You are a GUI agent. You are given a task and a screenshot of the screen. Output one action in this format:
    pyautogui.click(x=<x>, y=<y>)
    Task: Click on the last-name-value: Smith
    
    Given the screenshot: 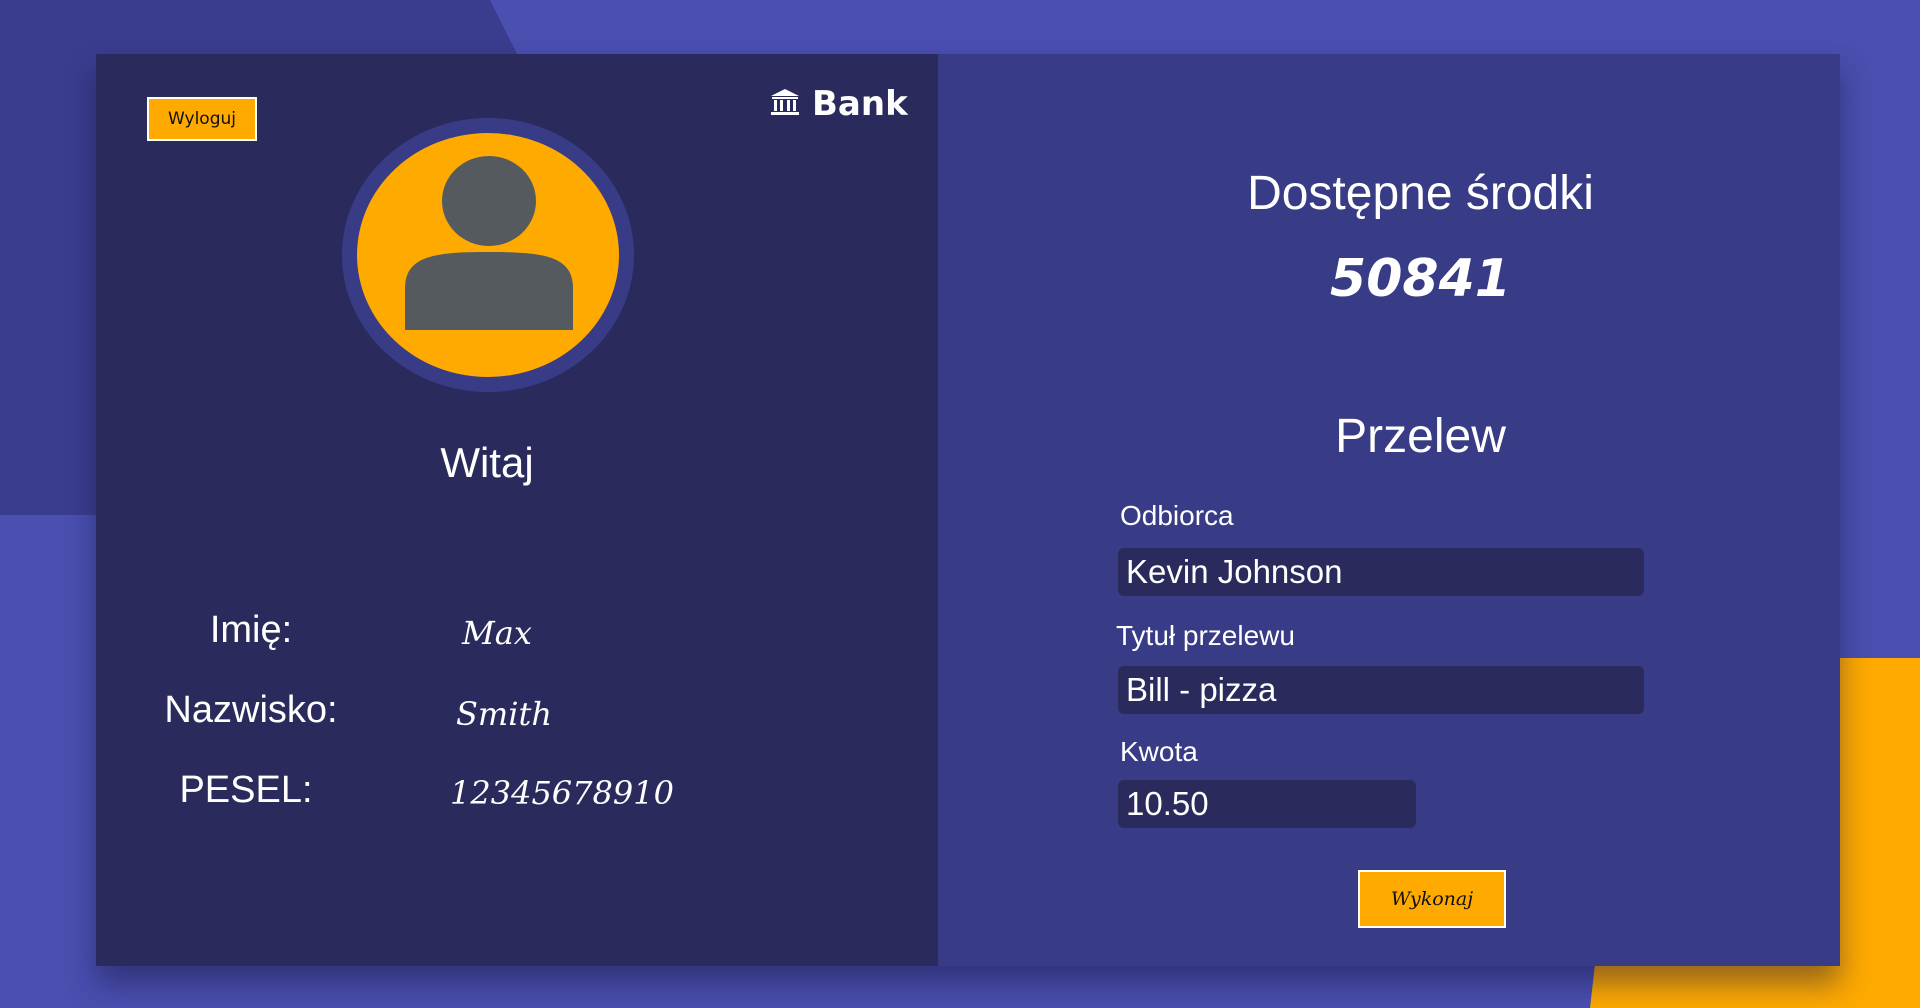 What is the action you would take?
    pyautogui.click(x=504, y=714)
    